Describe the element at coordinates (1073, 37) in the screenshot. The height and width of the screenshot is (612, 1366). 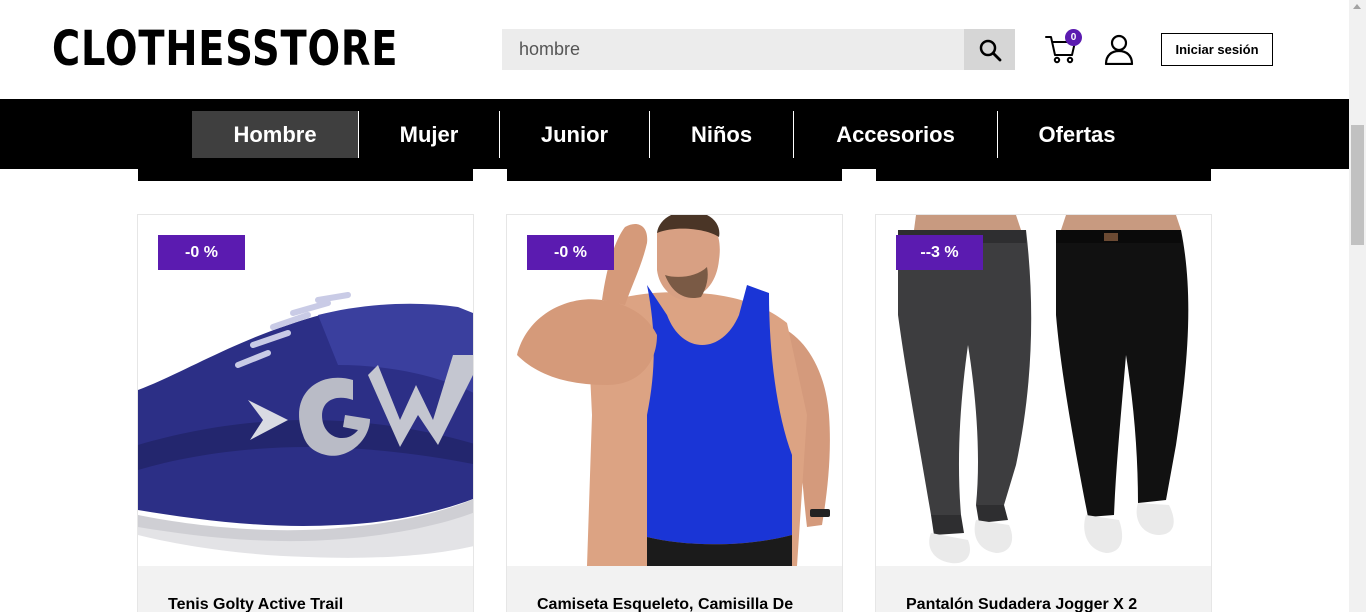
I see `cart-count-badge: 0` at that location.